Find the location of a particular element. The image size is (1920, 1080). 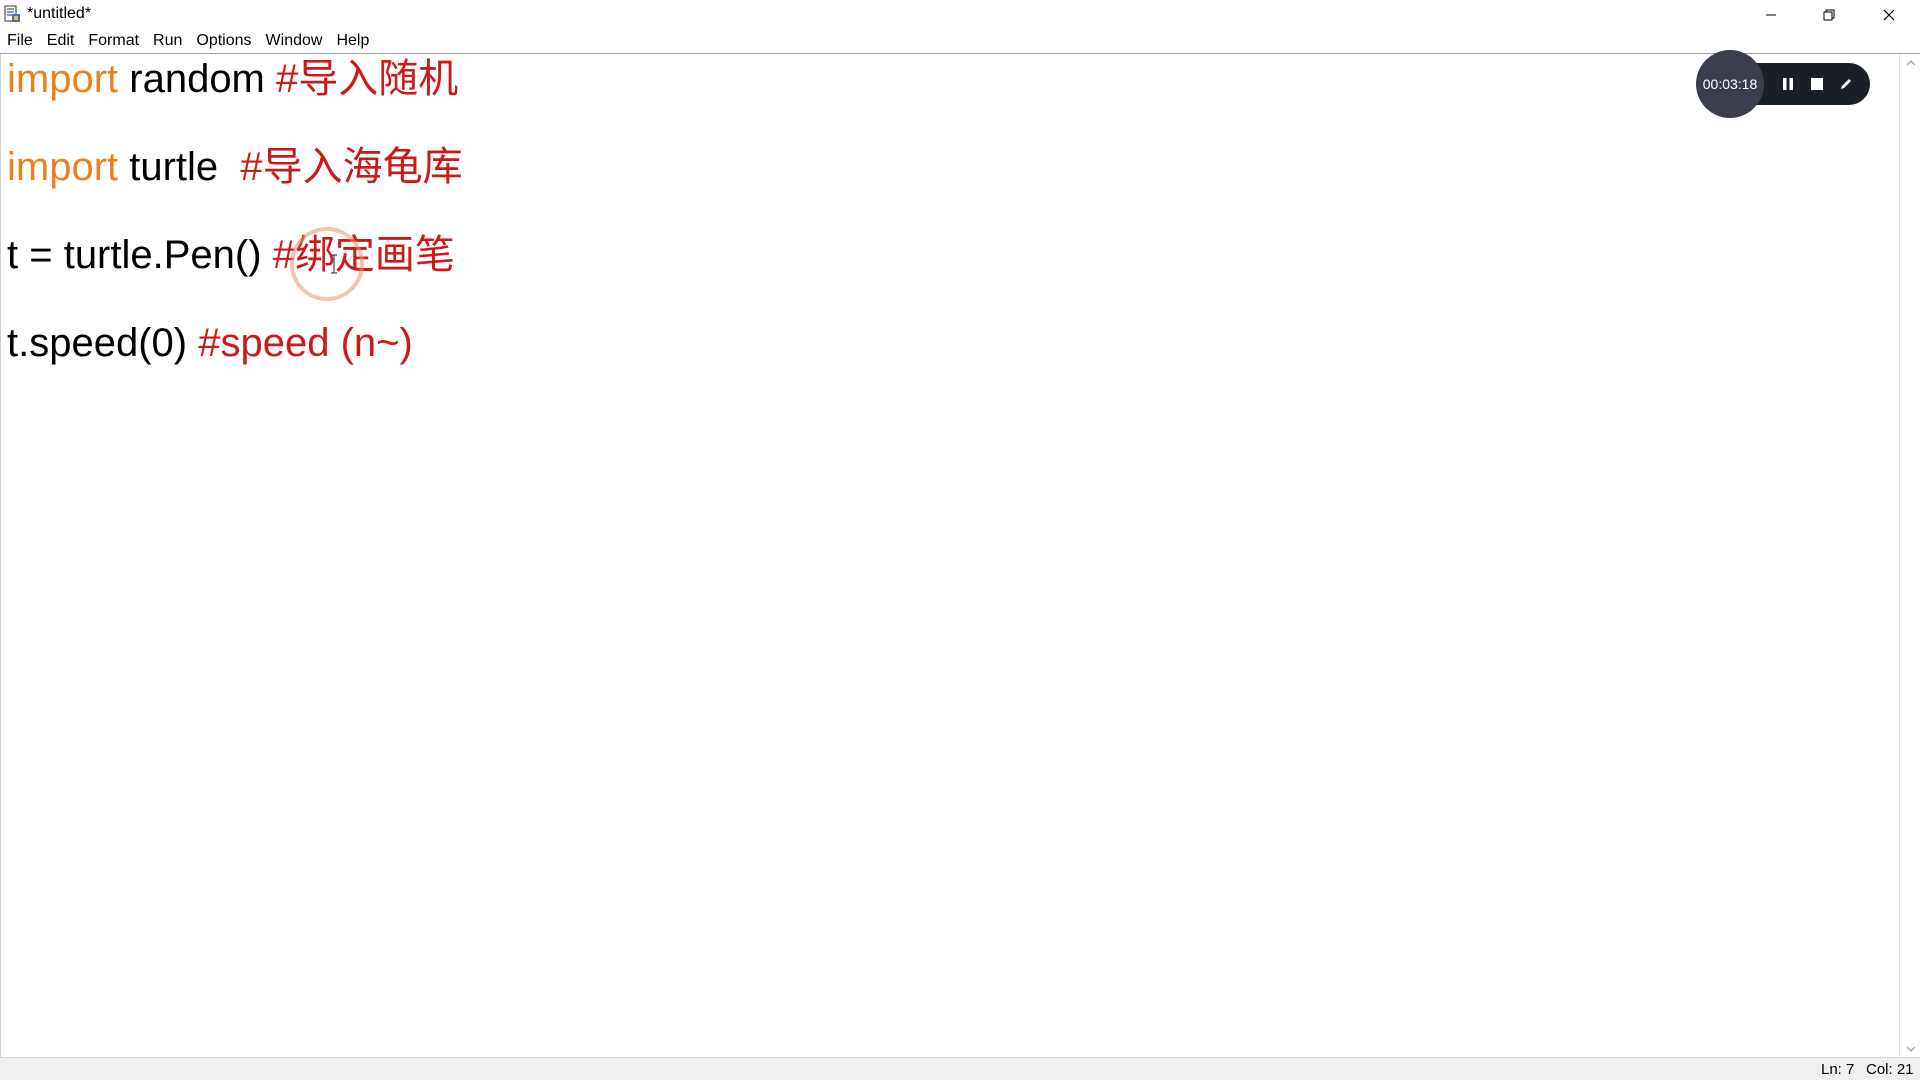

restore-icon is located at coordinates (1829, 14).